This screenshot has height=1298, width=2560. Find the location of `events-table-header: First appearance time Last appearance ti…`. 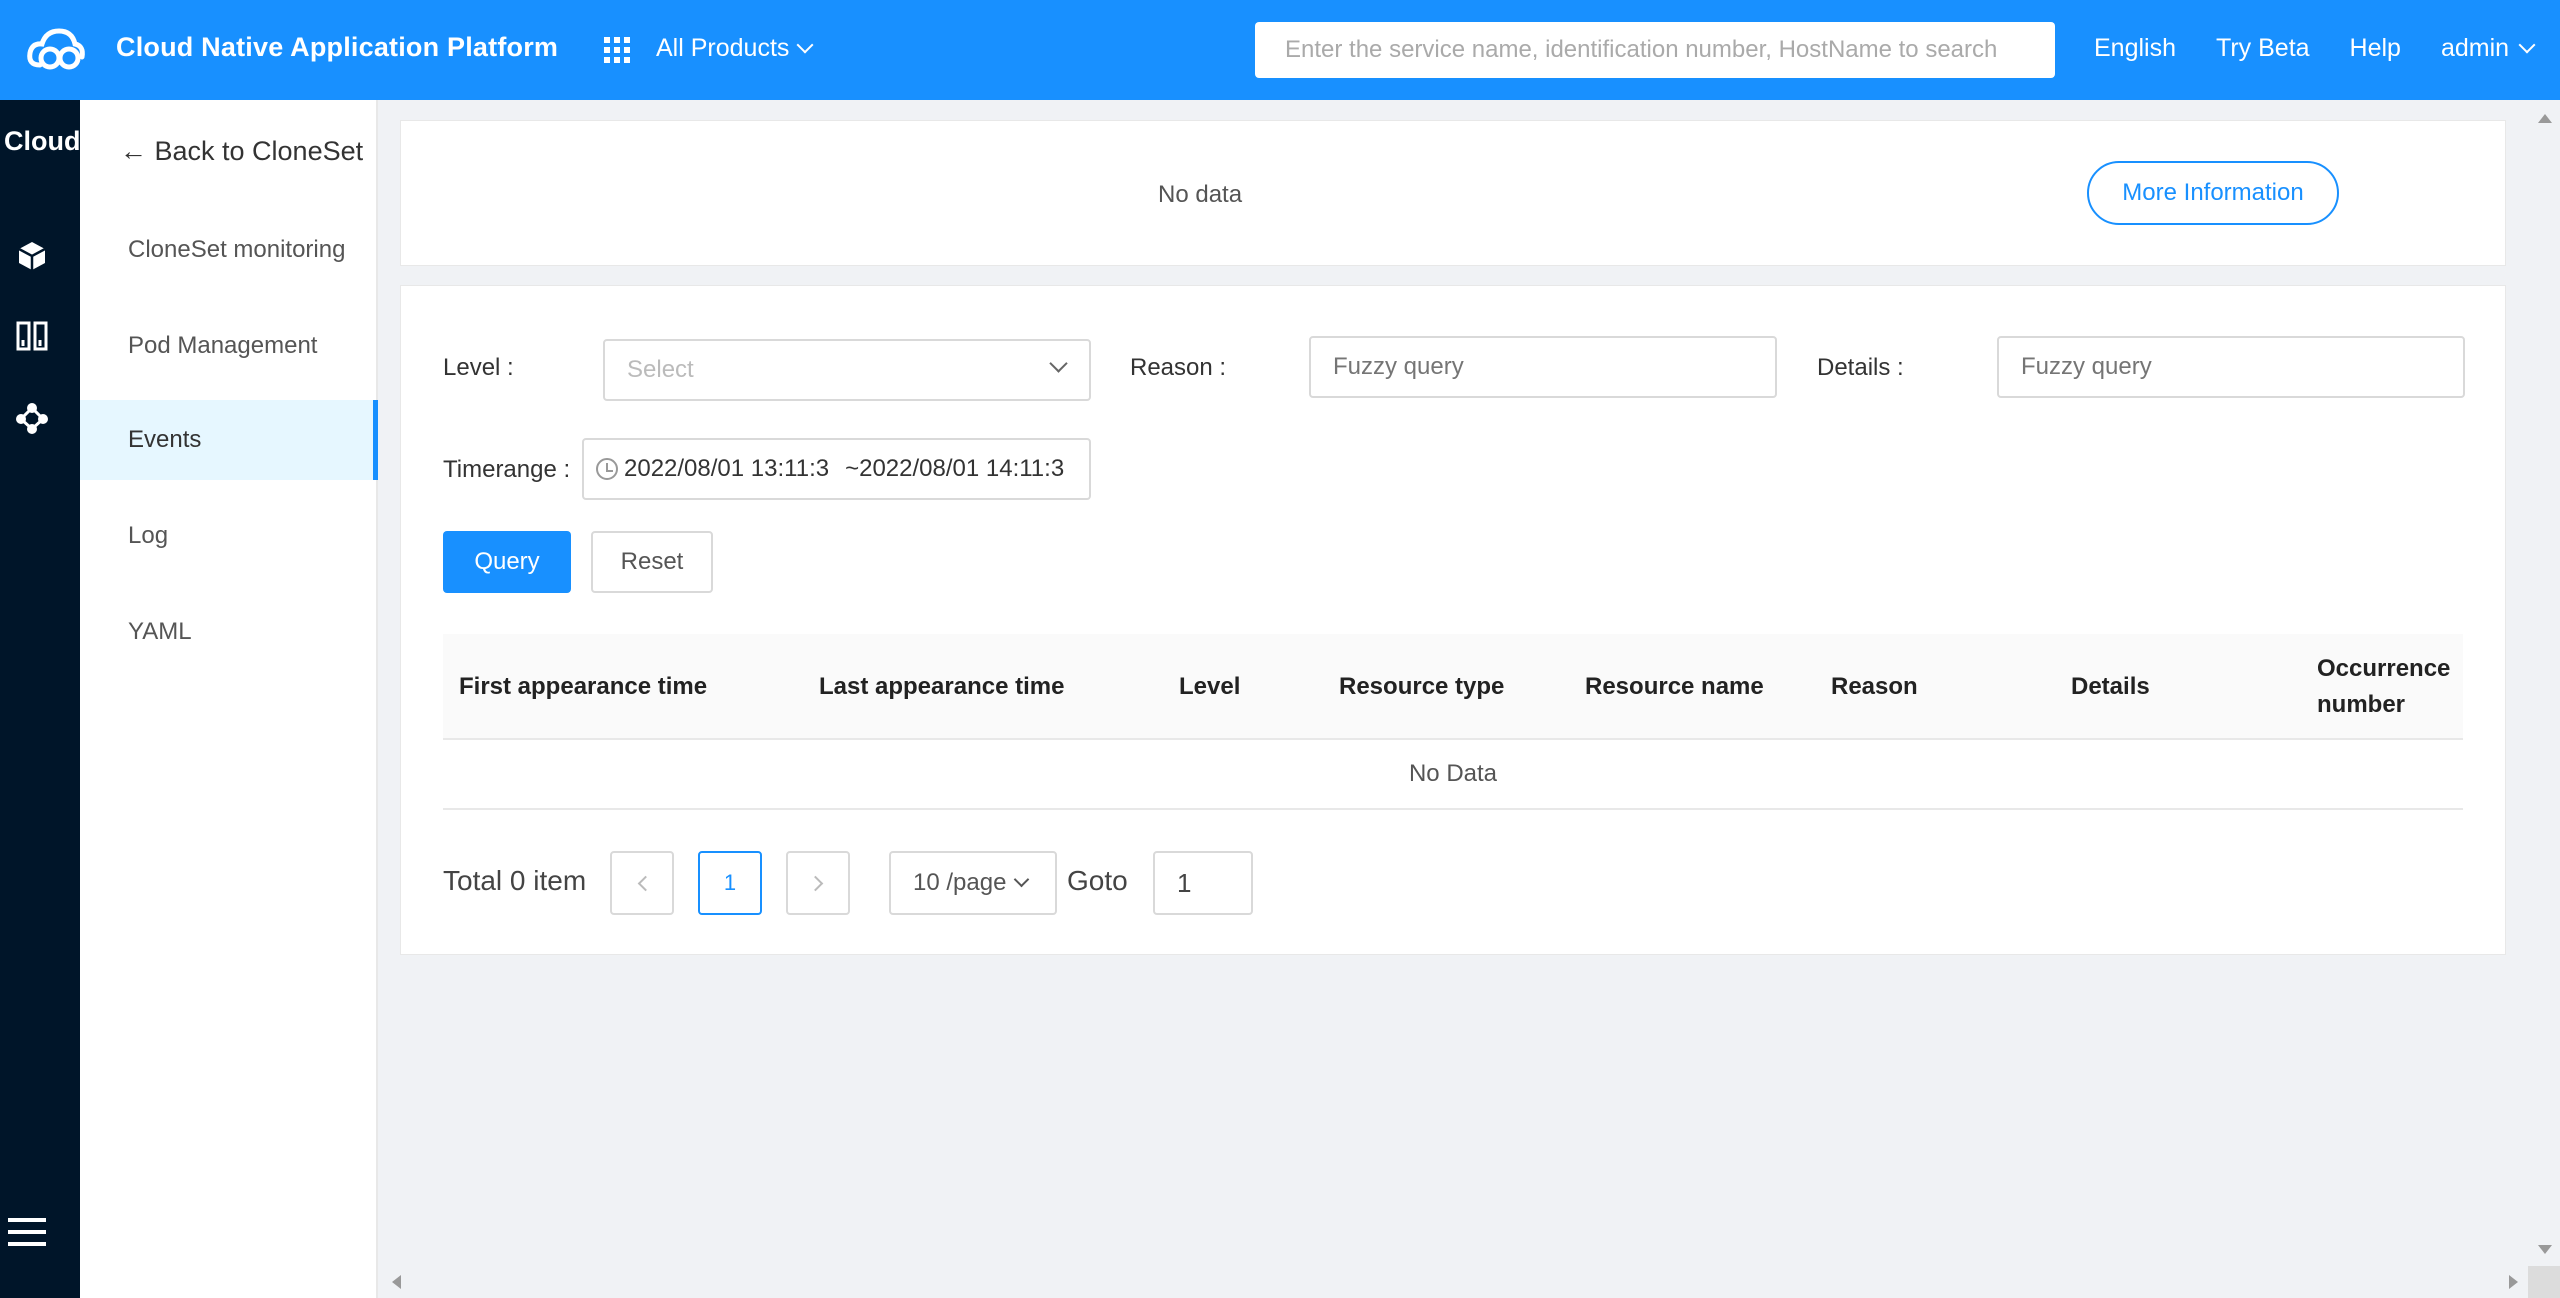

events-table-header: First appearance time Last appearance ti… is located at coordinates (1453, 687).